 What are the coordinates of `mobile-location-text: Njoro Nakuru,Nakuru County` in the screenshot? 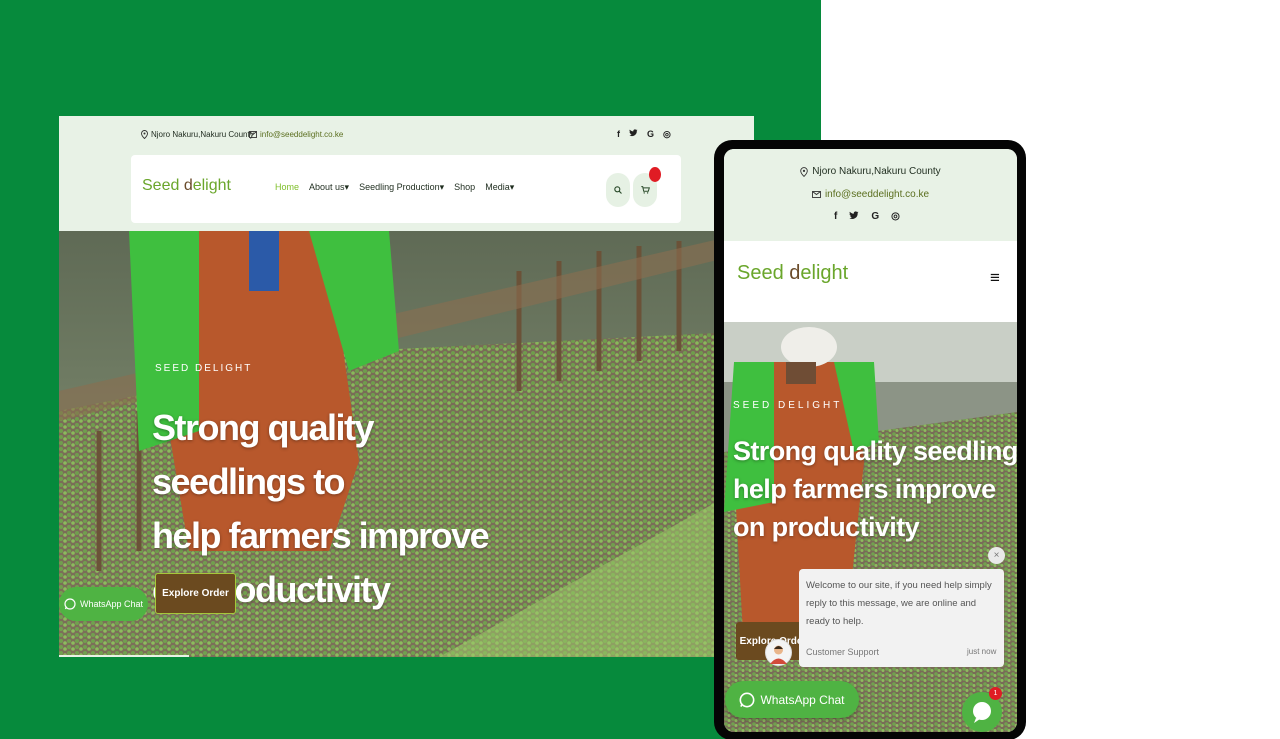 It's located at (876, 171).